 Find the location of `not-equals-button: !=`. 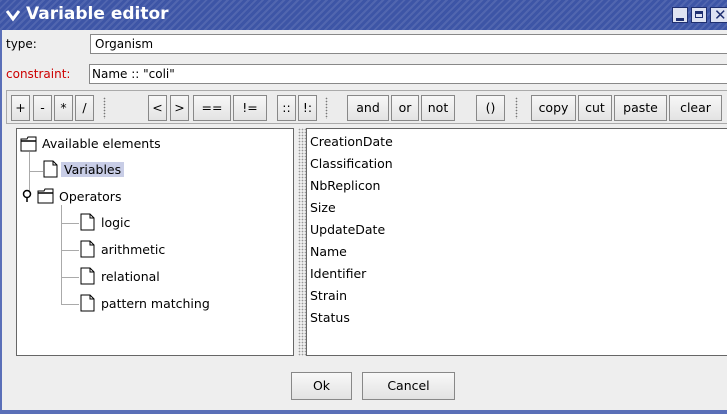

not-equals-button: != is located at coordinates (250, 108).